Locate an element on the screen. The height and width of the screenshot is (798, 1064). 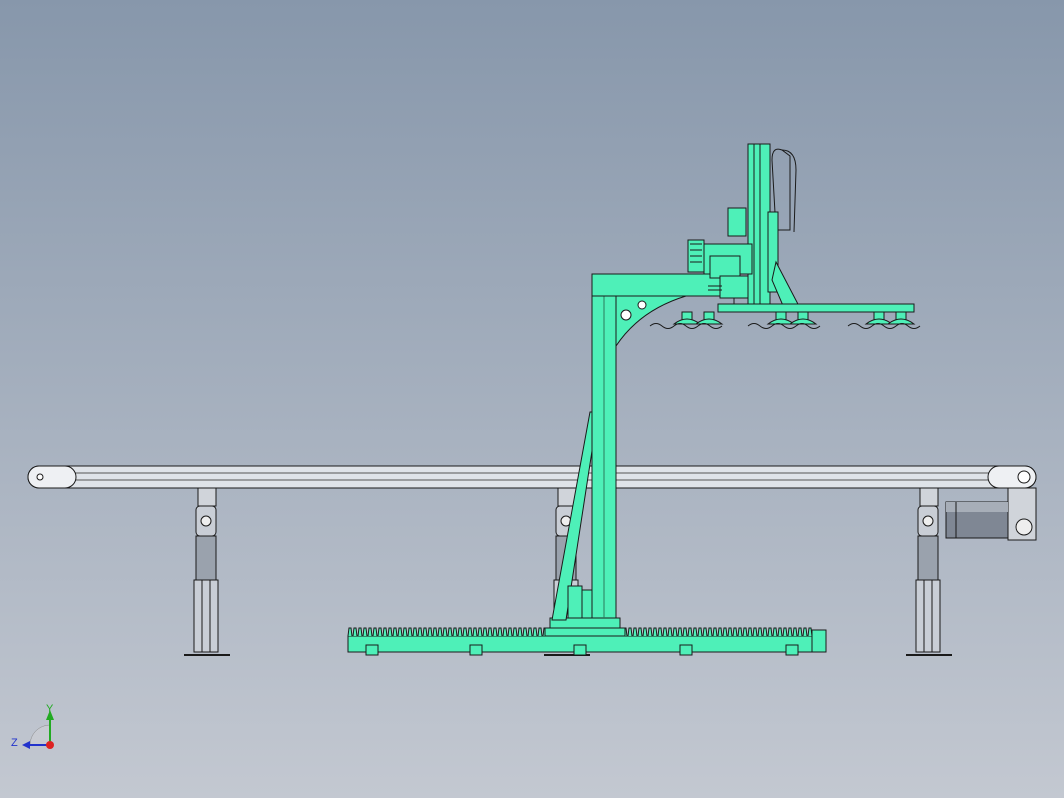
triad-origin is located at coordinates (50, 745).